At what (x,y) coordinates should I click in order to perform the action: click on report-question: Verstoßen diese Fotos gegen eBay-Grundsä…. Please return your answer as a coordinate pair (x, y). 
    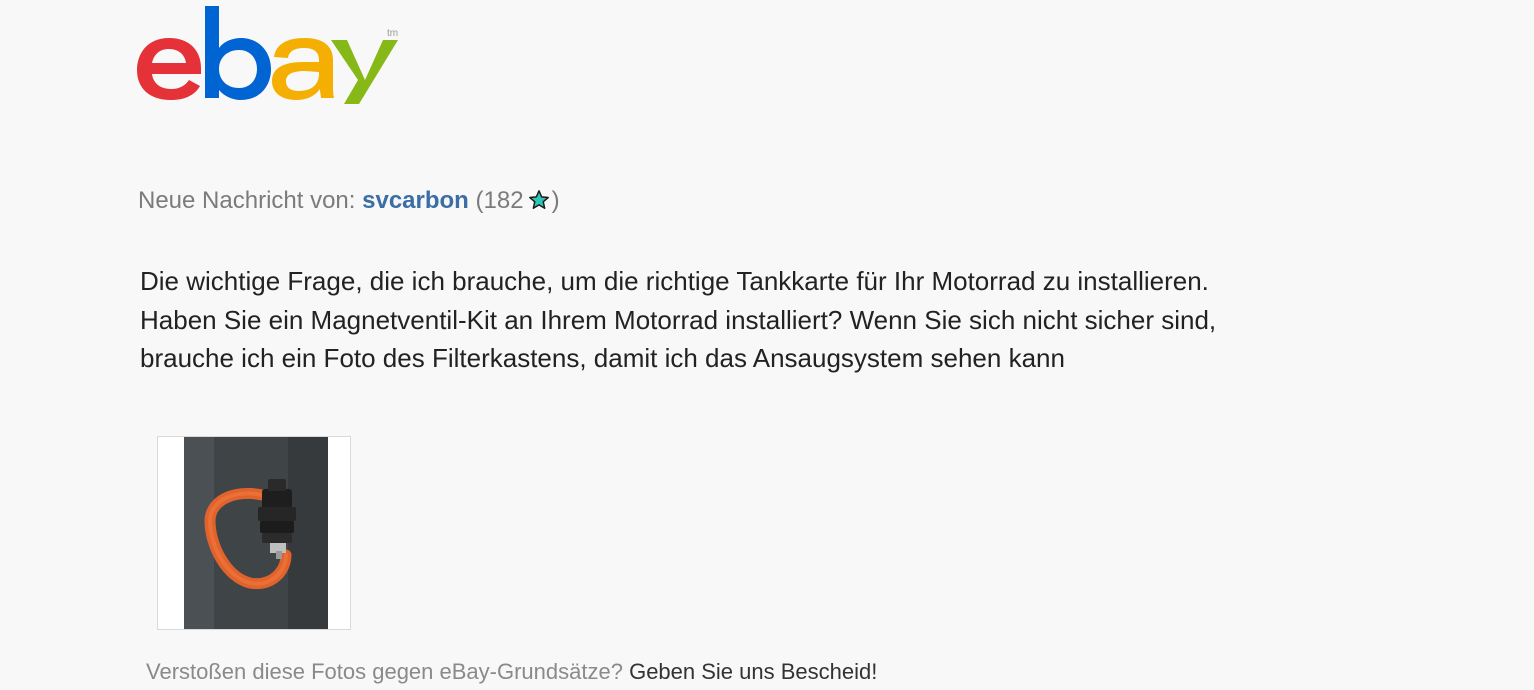
    Looking at the image, I should click on (384, 671).